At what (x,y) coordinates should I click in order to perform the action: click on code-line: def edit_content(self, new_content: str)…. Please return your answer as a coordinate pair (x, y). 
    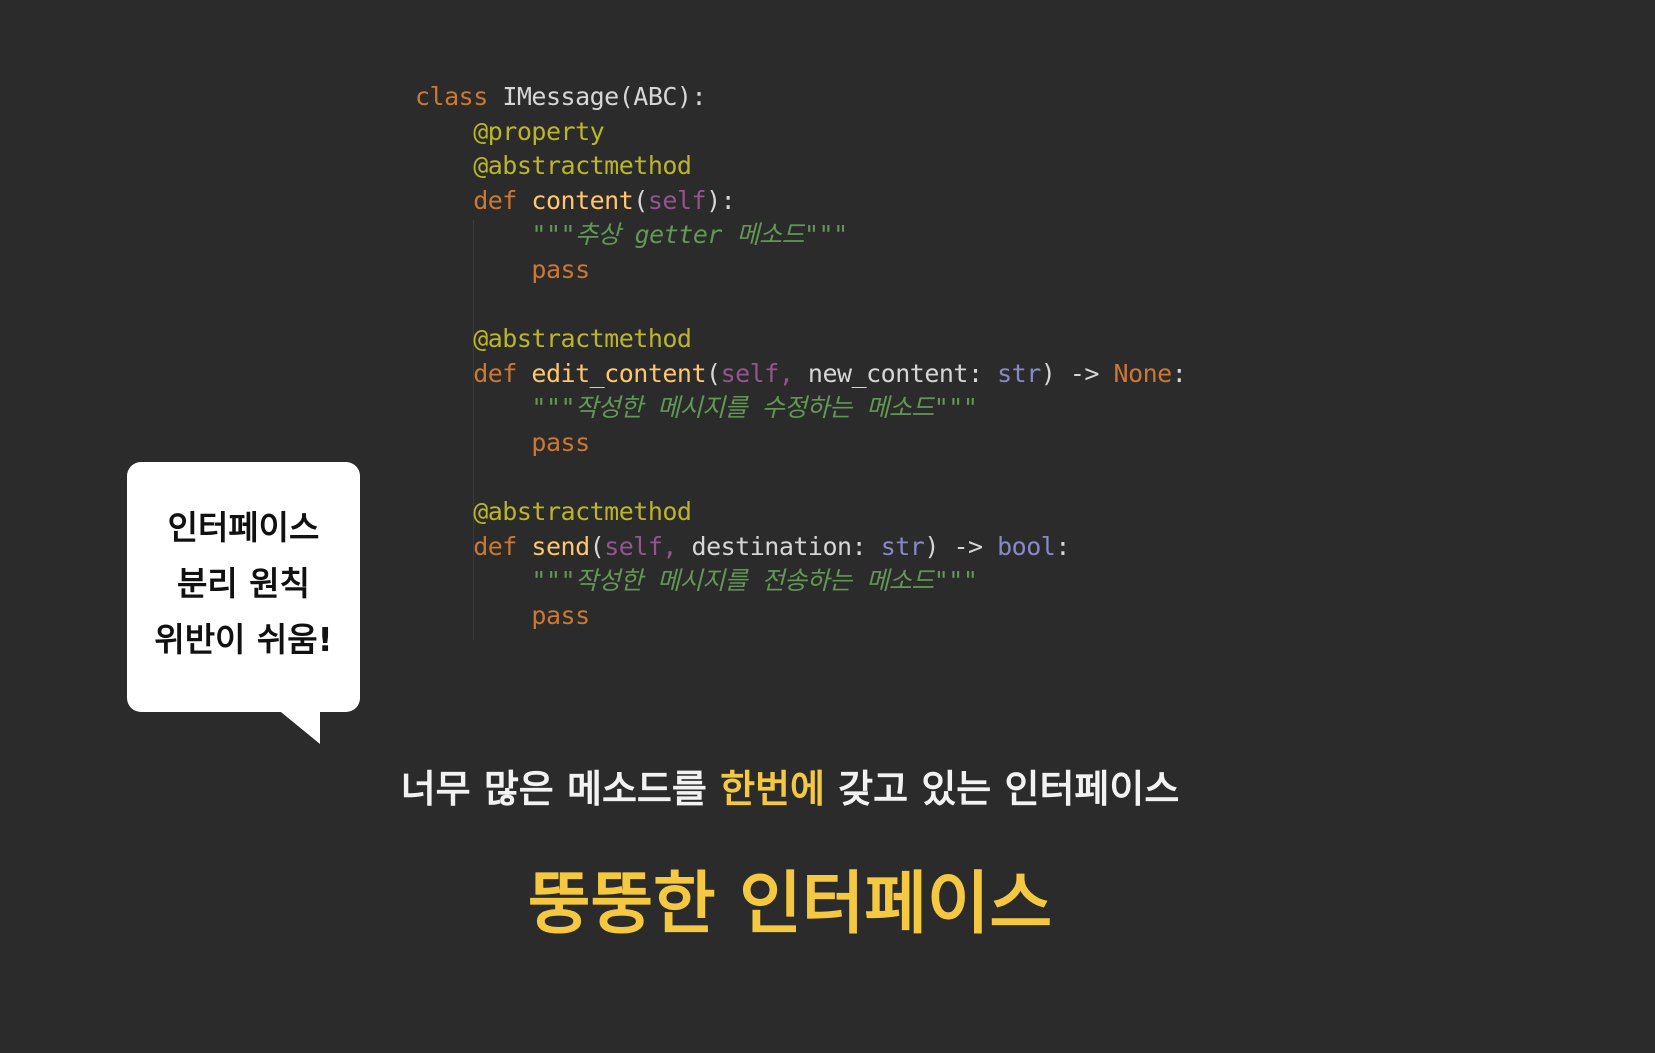
    Looking at the image, I should click on (801, 374).